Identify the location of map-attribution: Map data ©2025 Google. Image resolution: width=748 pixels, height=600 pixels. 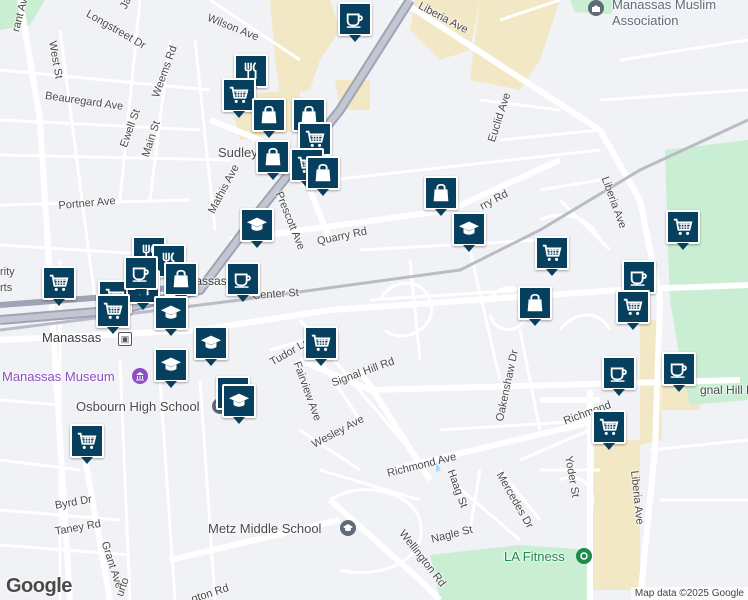
(689, 593).